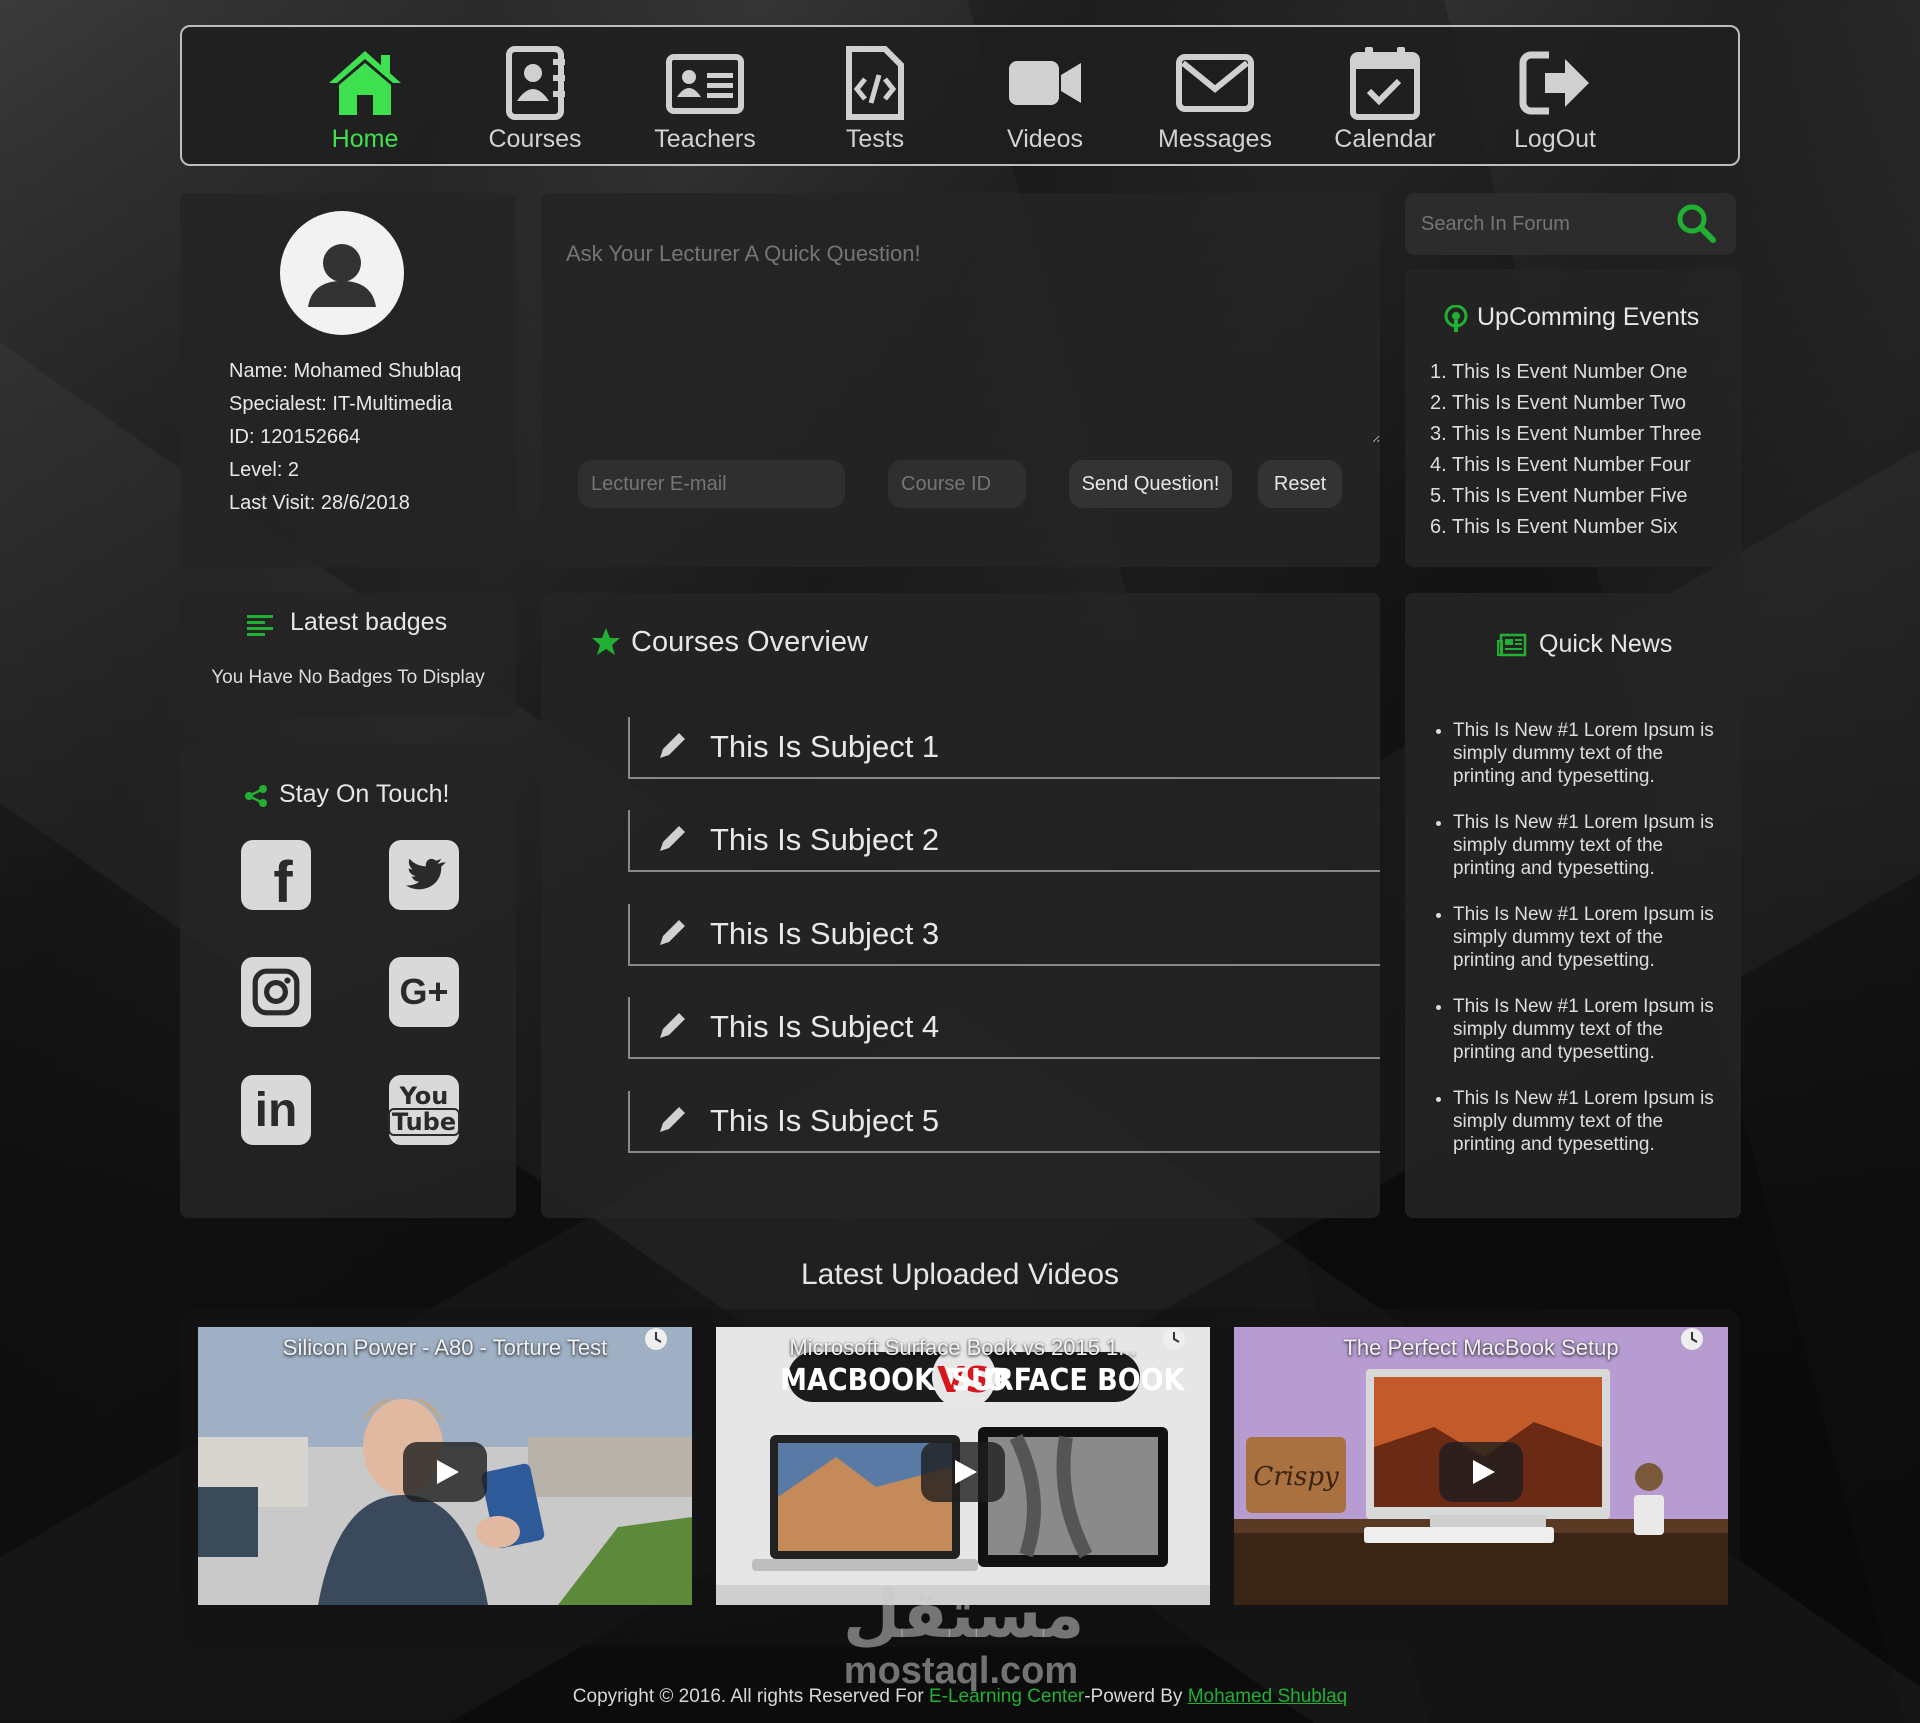  I want to click on nav-home: Home, so click(365, 99).